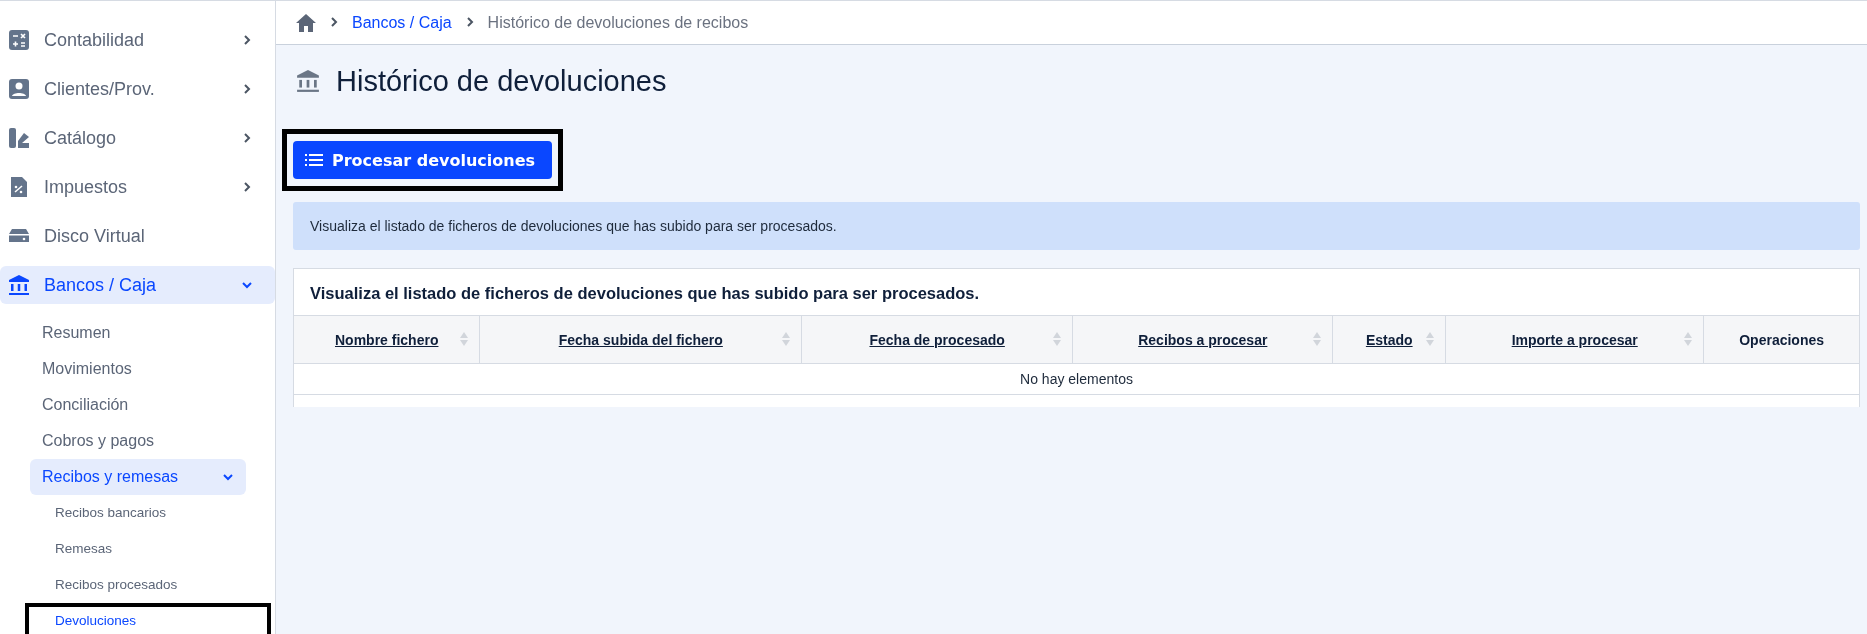  What do you see at coordinates (137, 89) in the screenshot?
I see `sidebar-item: Clientes/Prov.` at bounding box center [137, 89].